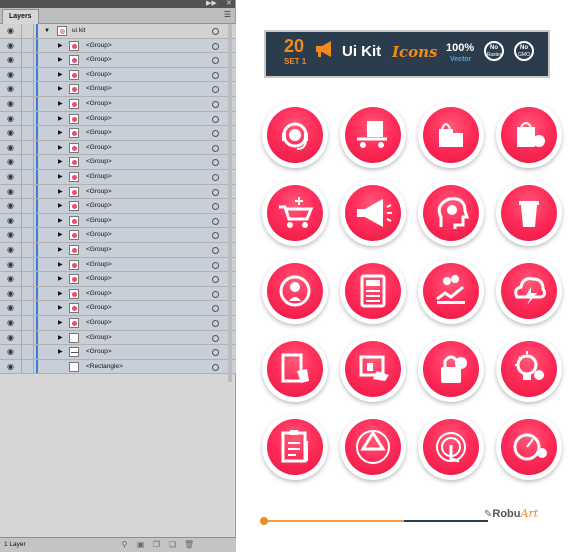  What do you see at coordinates (373, 369) in the screenshot?
I see `credit-card-hand-icon` at bounding box center [373, 369].